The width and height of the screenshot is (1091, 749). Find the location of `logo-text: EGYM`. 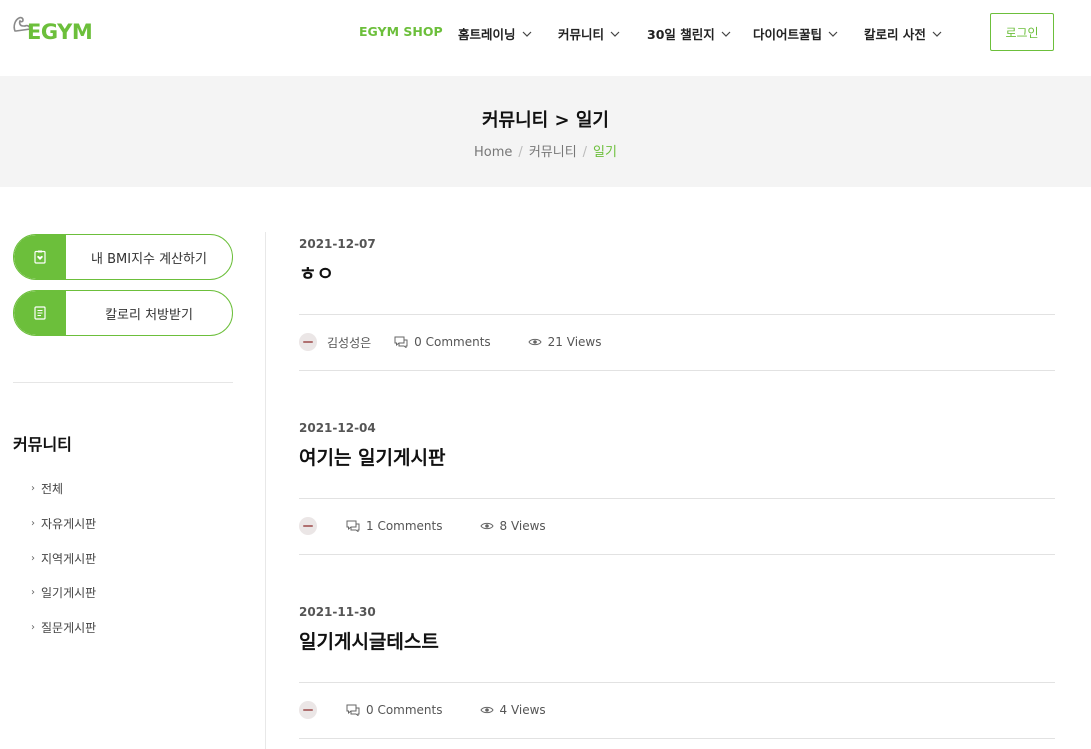

logo-text: EGYM is located at coordinates (60, 32).